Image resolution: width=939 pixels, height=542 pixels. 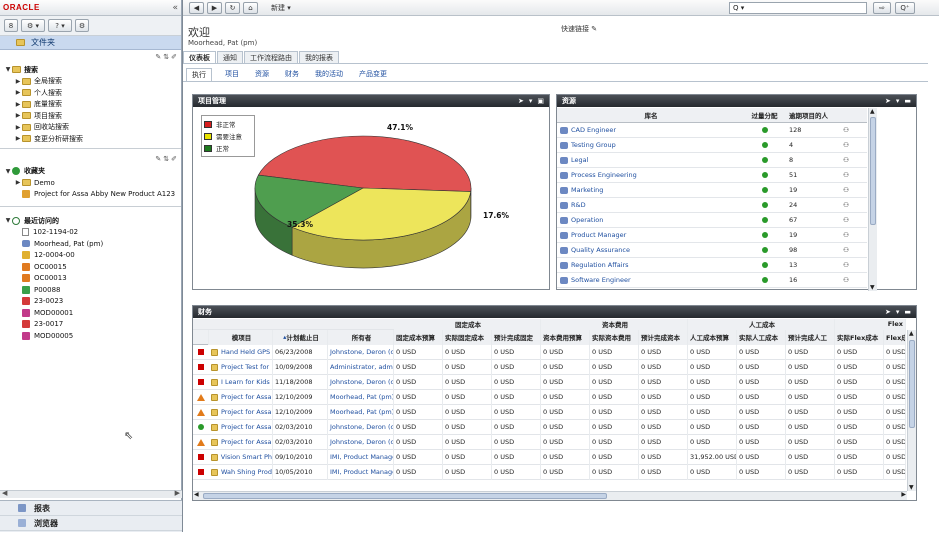 I want to click on global-search-input: Q ▾, so click(x=798, y=8).